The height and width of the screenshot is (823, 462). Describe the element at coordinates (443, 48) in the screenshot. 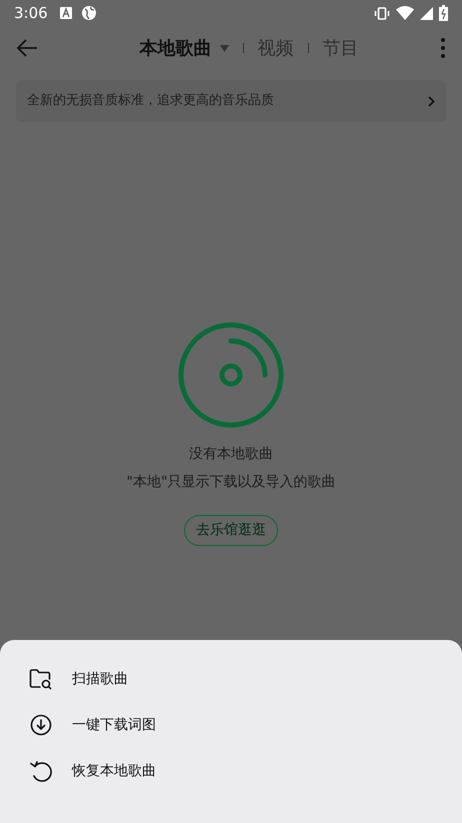

I see `more-menu-icon` at that location.